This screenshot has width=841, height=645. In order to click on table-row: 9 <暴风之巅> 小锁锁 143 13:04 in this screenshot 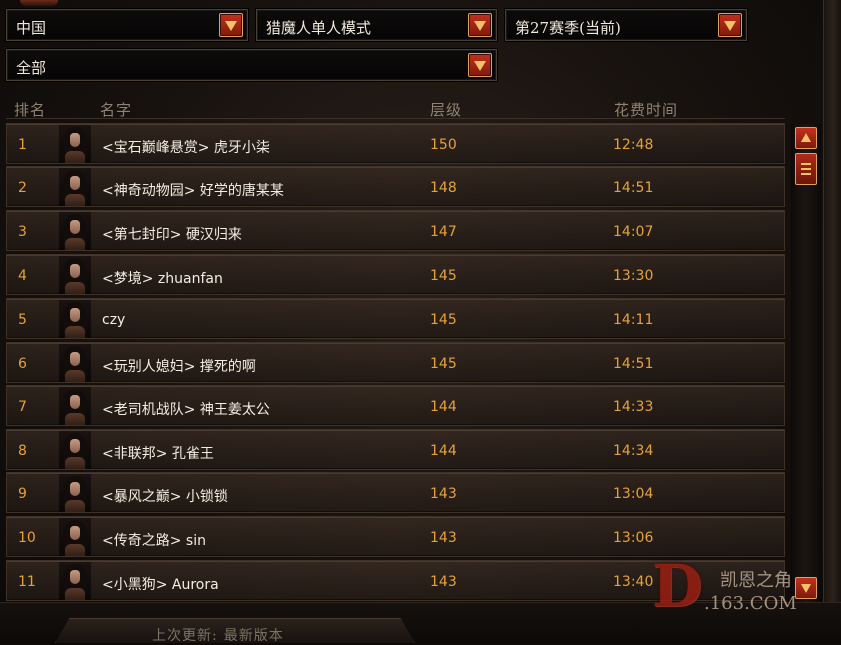, I will do `click(395, 492)`.